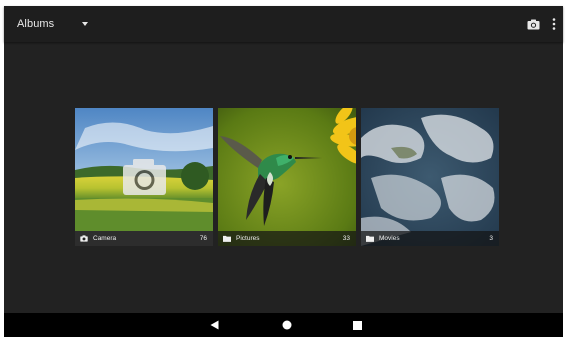 This screenshot has height=337, width=567. I want to click on pictures-album-thumbnail, so click(287, 177).